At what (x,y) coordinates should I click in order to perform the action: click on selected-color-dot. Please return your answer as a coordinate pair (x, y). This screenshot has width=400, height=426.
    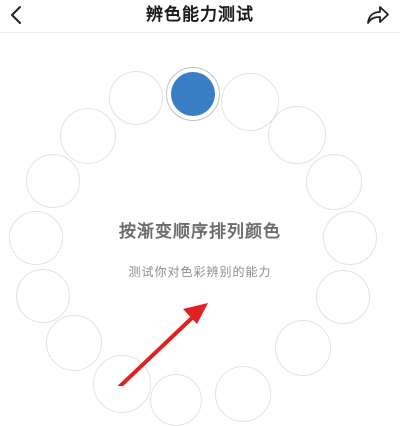
    Looking at the image, I should click on (193, 94).